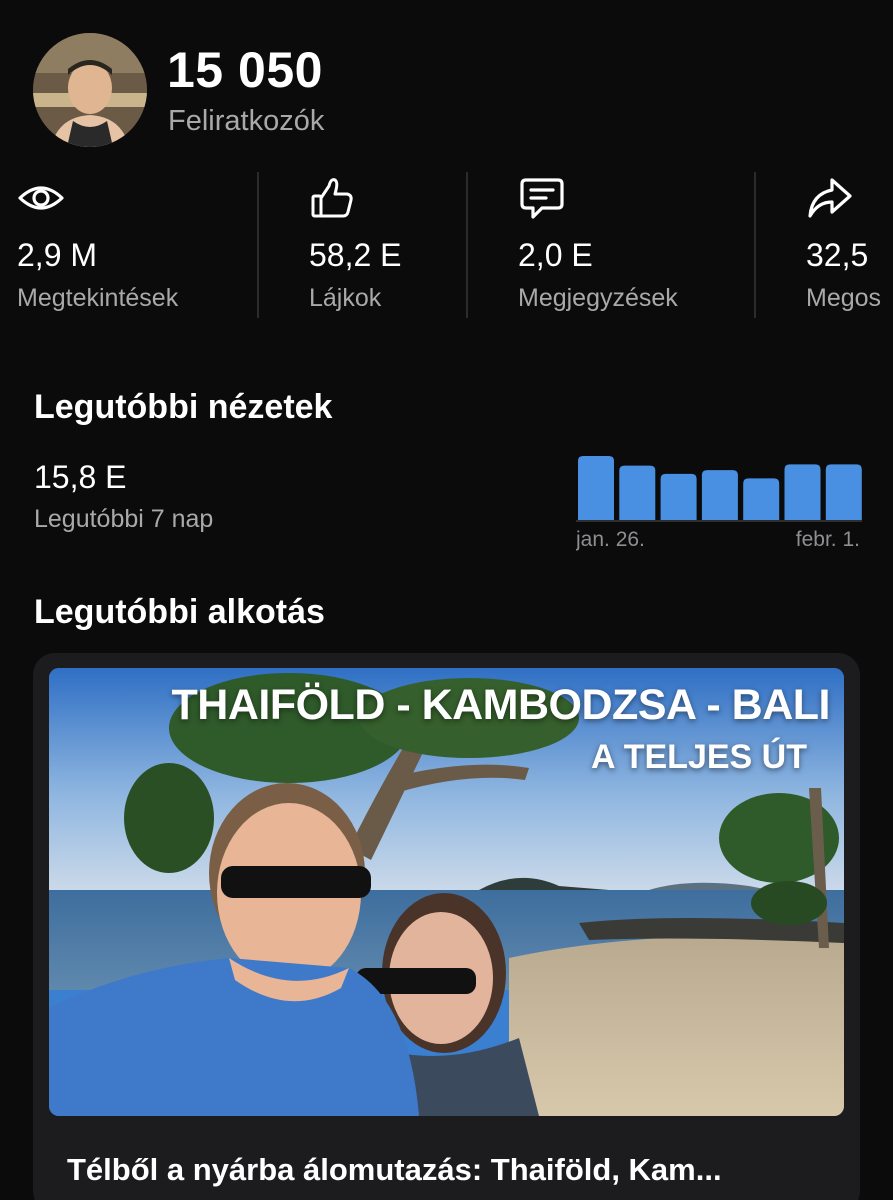 The height and width of the screenshot is (1200, 893). I want to click on recent-views-value: 15,8 E, so click(80, 477).